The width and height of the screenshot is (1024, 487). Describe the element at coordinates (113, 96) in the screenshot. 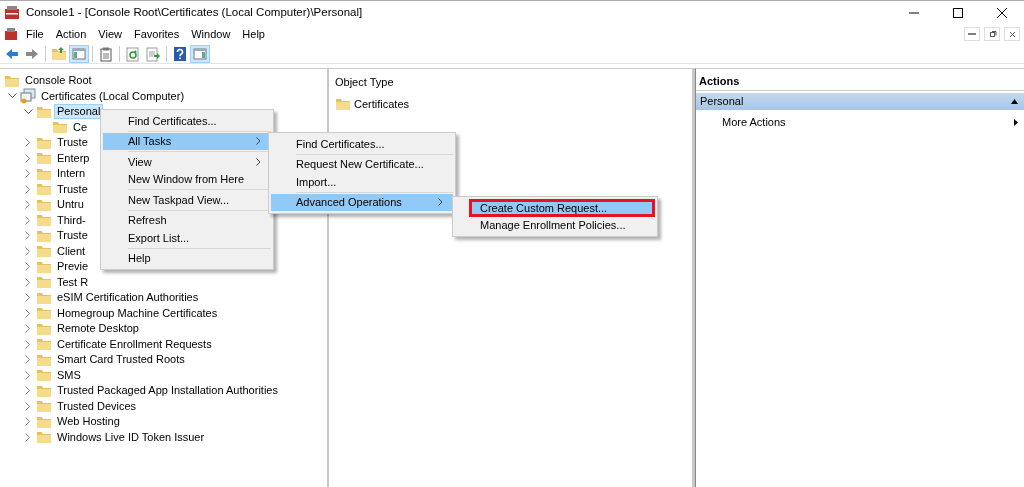

I see `tree-item: Certificates (Local Computer)` at that location.